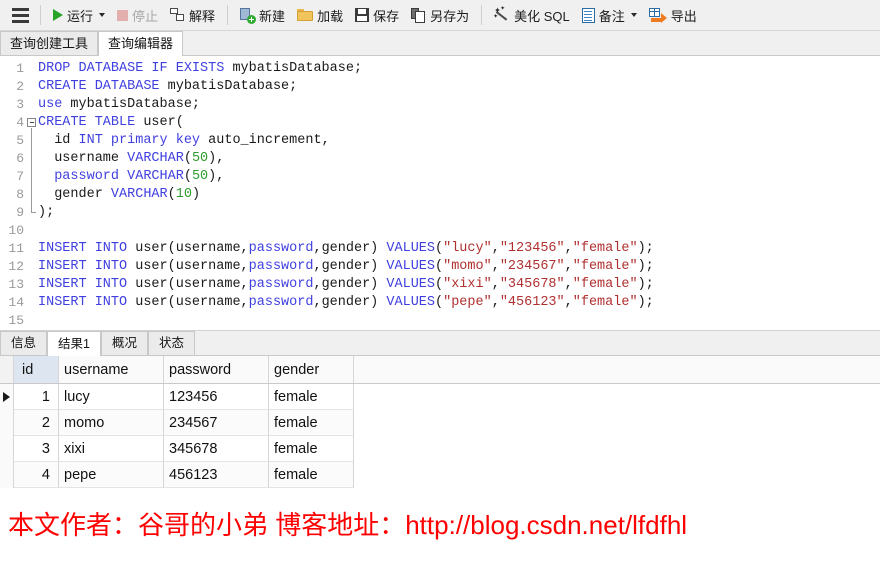 This screenshot has width=880, height=571. I want to click on code-line-text: DROP DATABASE IF EXISTS mybatisDatabase;, so click(346, 69).